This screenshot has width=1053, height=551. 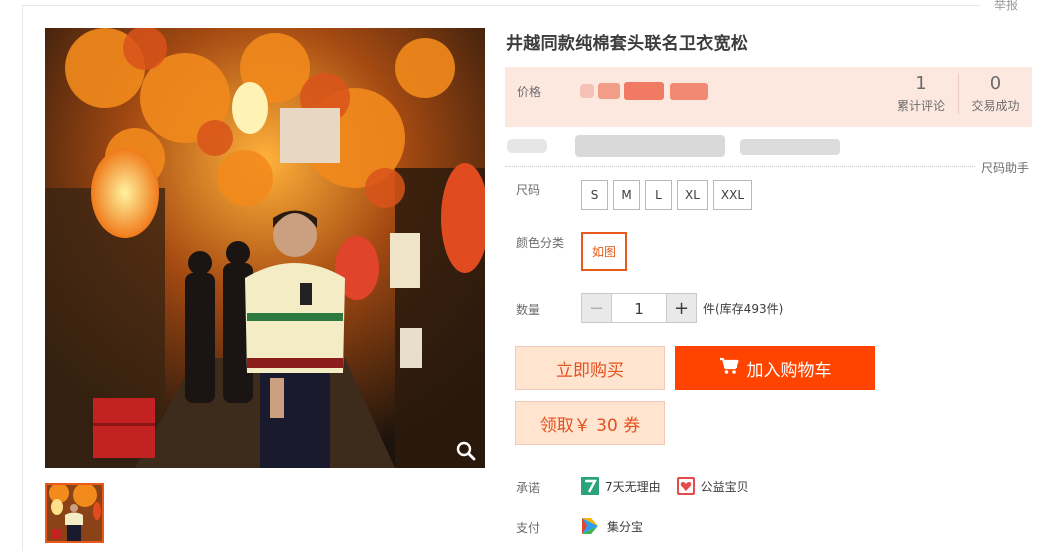 I want to click on quantity-stepper: − 1 + 件(库存493件), so click(x=682, y=308).